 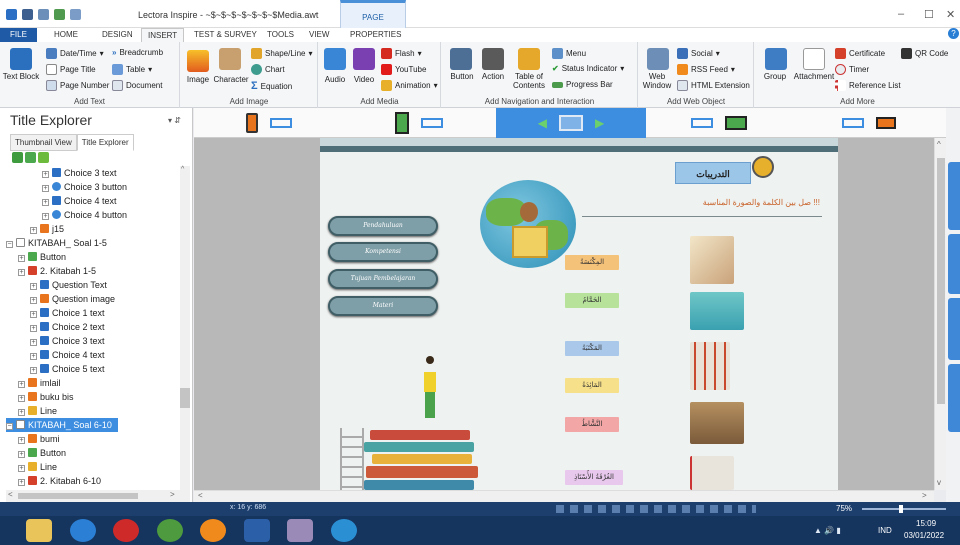 What do you see at coordinates (569, 53) in the screenshot?
I see `menu-button: Menu` at bounding box center [569, 53].